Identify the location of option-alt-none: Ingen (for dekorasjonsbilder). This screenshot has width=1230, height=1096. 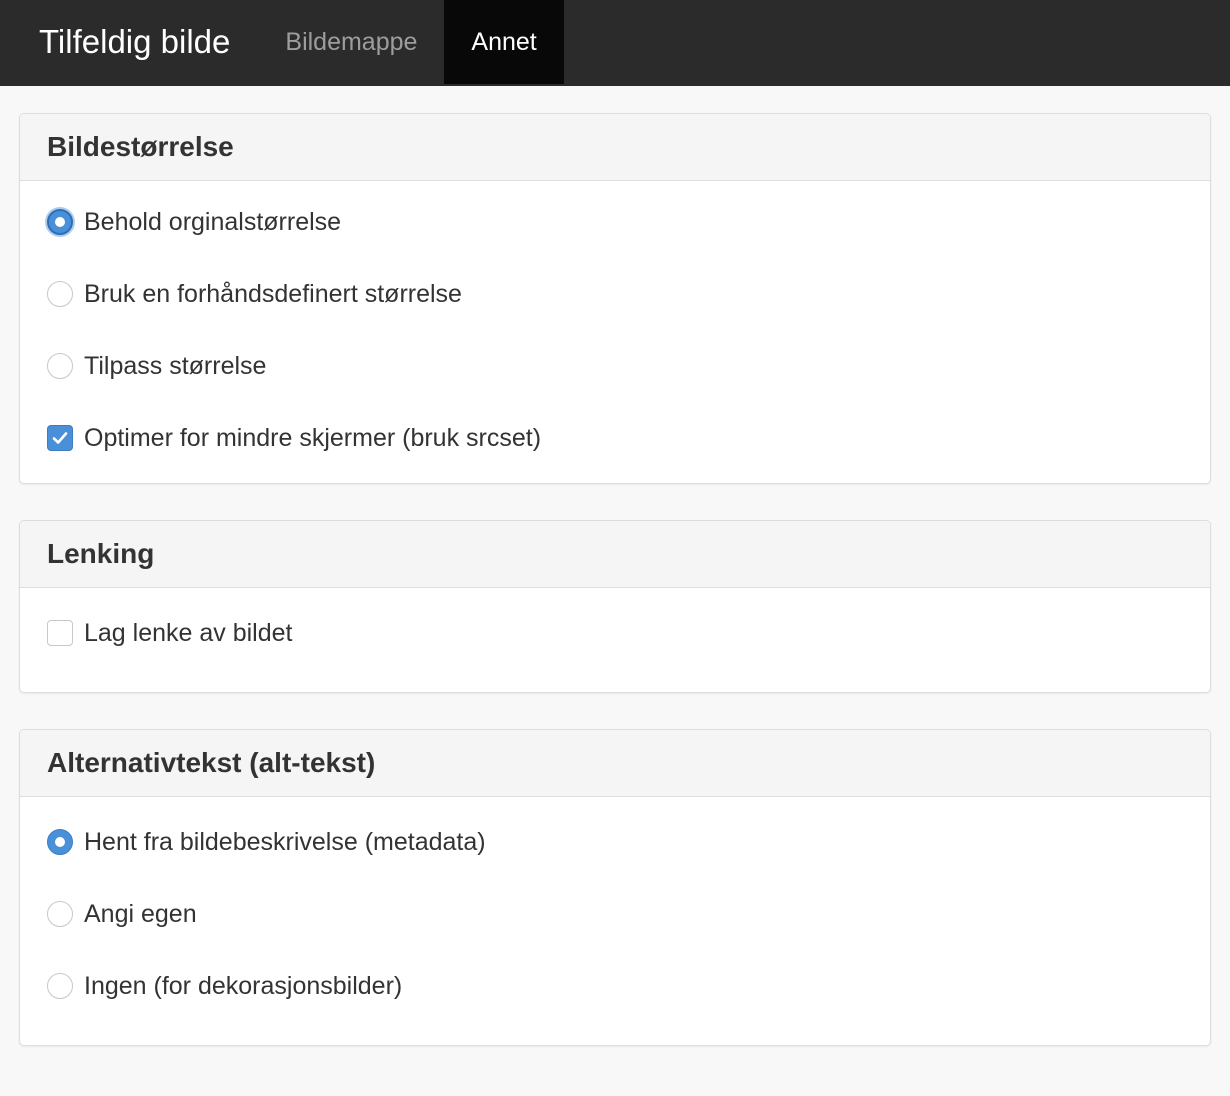
(615, 986).